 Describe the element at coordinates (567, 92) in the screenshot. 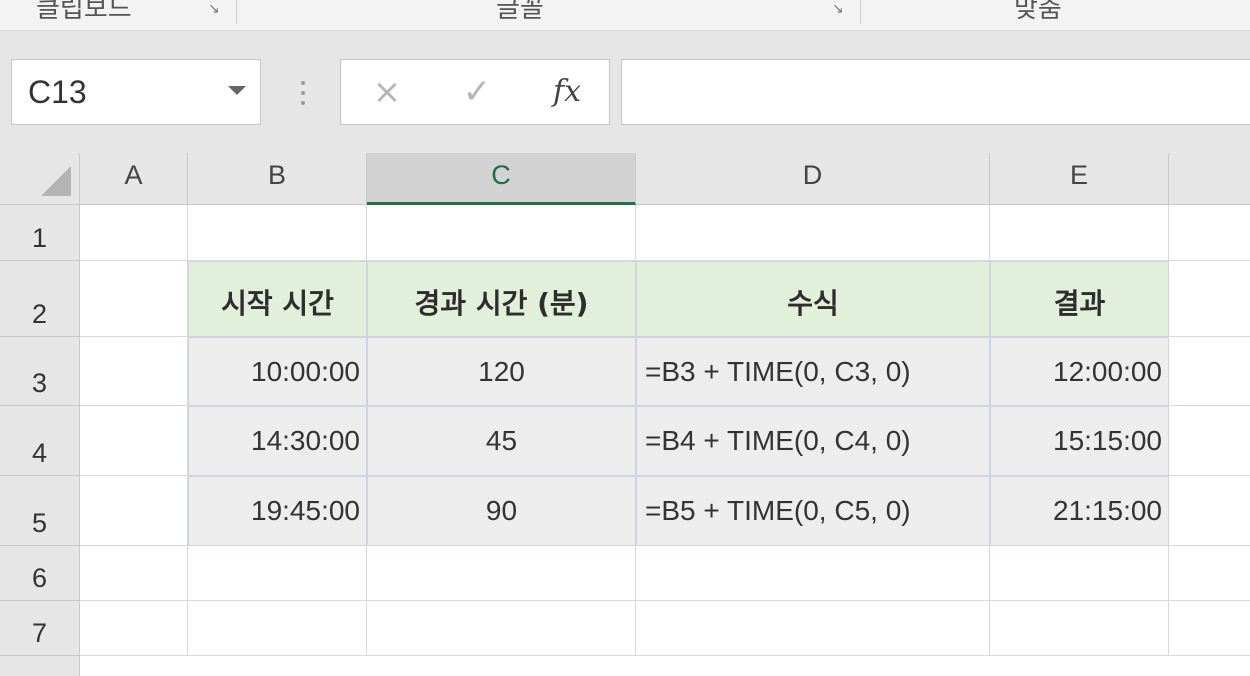

I see `insert-function-icon: fx` at that location.